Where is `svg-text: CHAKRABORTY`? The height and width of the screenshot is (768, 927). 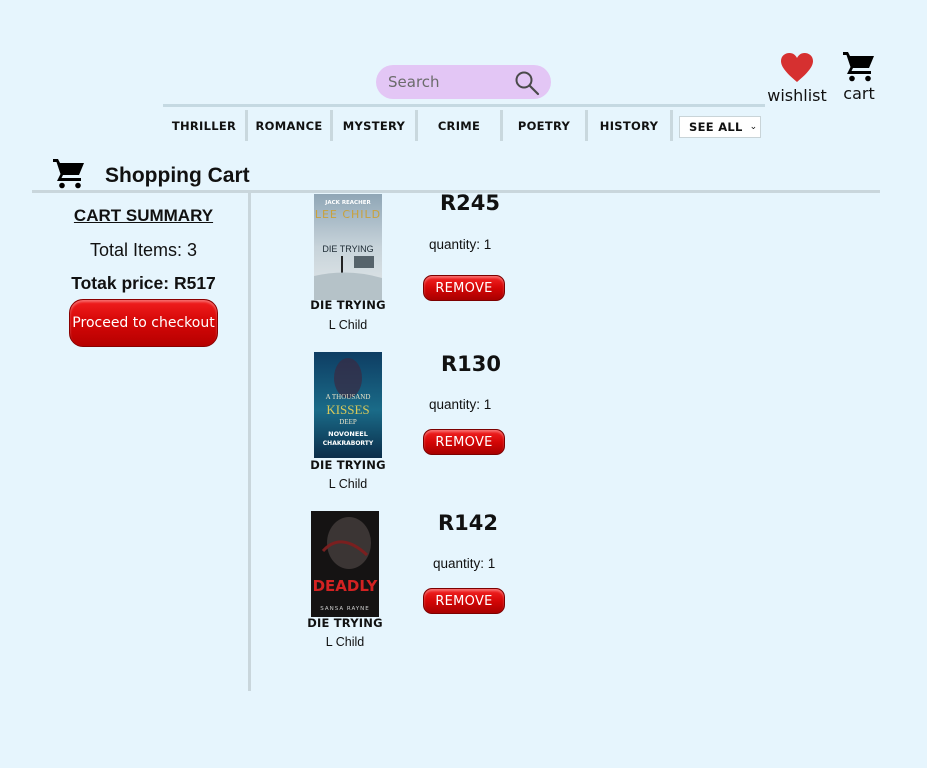
svg-text: CHAKRABORTY is located at coordinates (348, 443).